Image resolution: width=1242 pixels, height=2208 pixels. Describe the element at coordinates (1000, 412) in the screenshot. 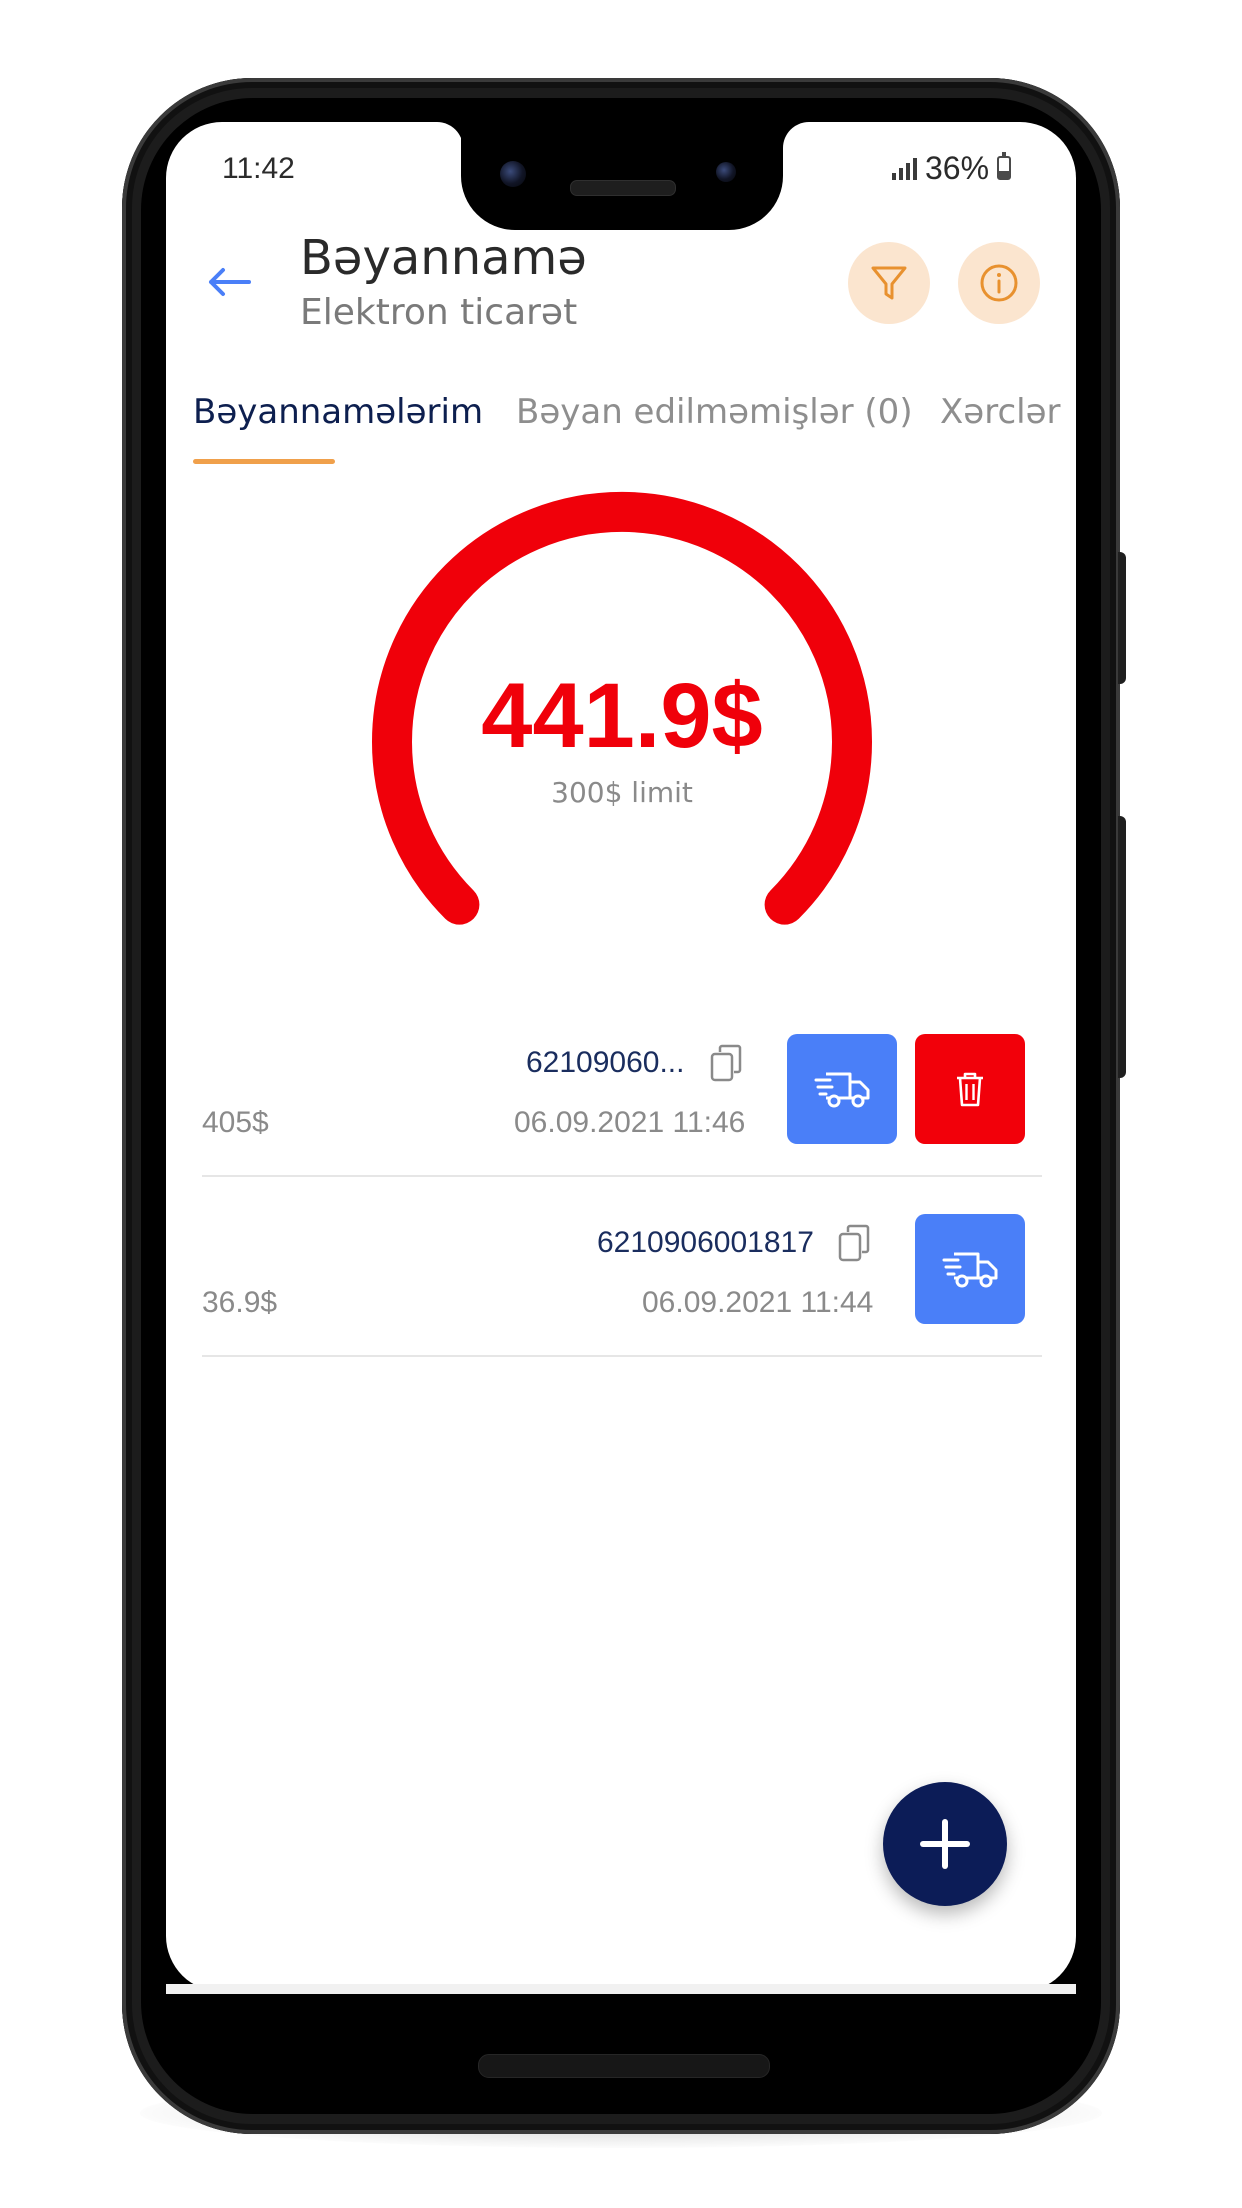

I see `tab-expenses: Xərclər` at that location.